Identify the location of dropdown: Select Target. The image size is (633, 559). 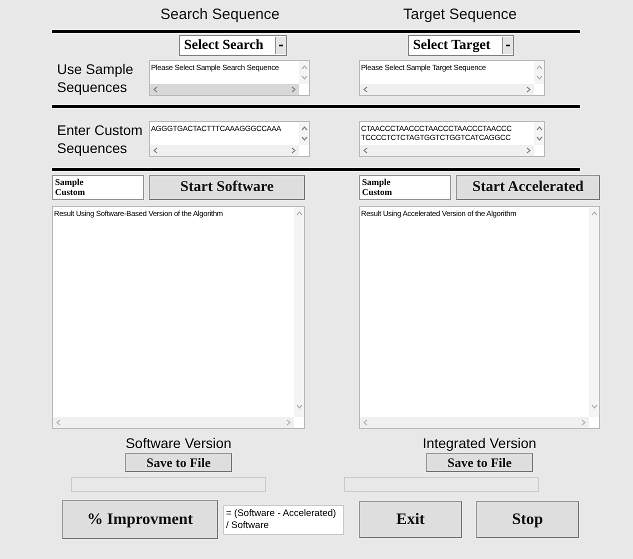
(461, 45).